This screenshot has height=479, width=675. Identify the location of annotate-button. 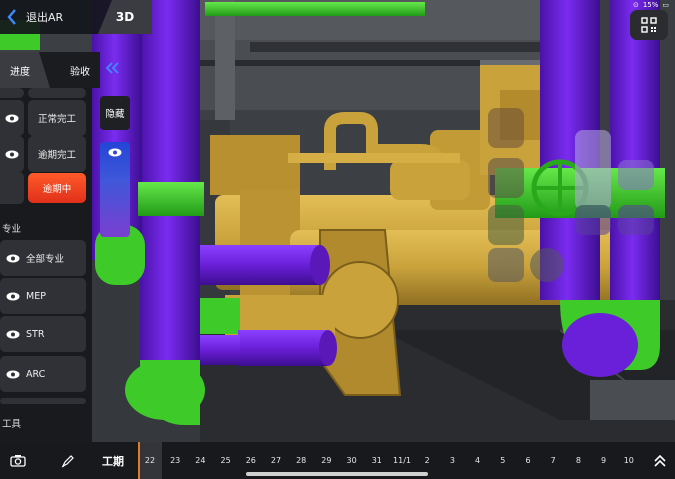
(68, 460).